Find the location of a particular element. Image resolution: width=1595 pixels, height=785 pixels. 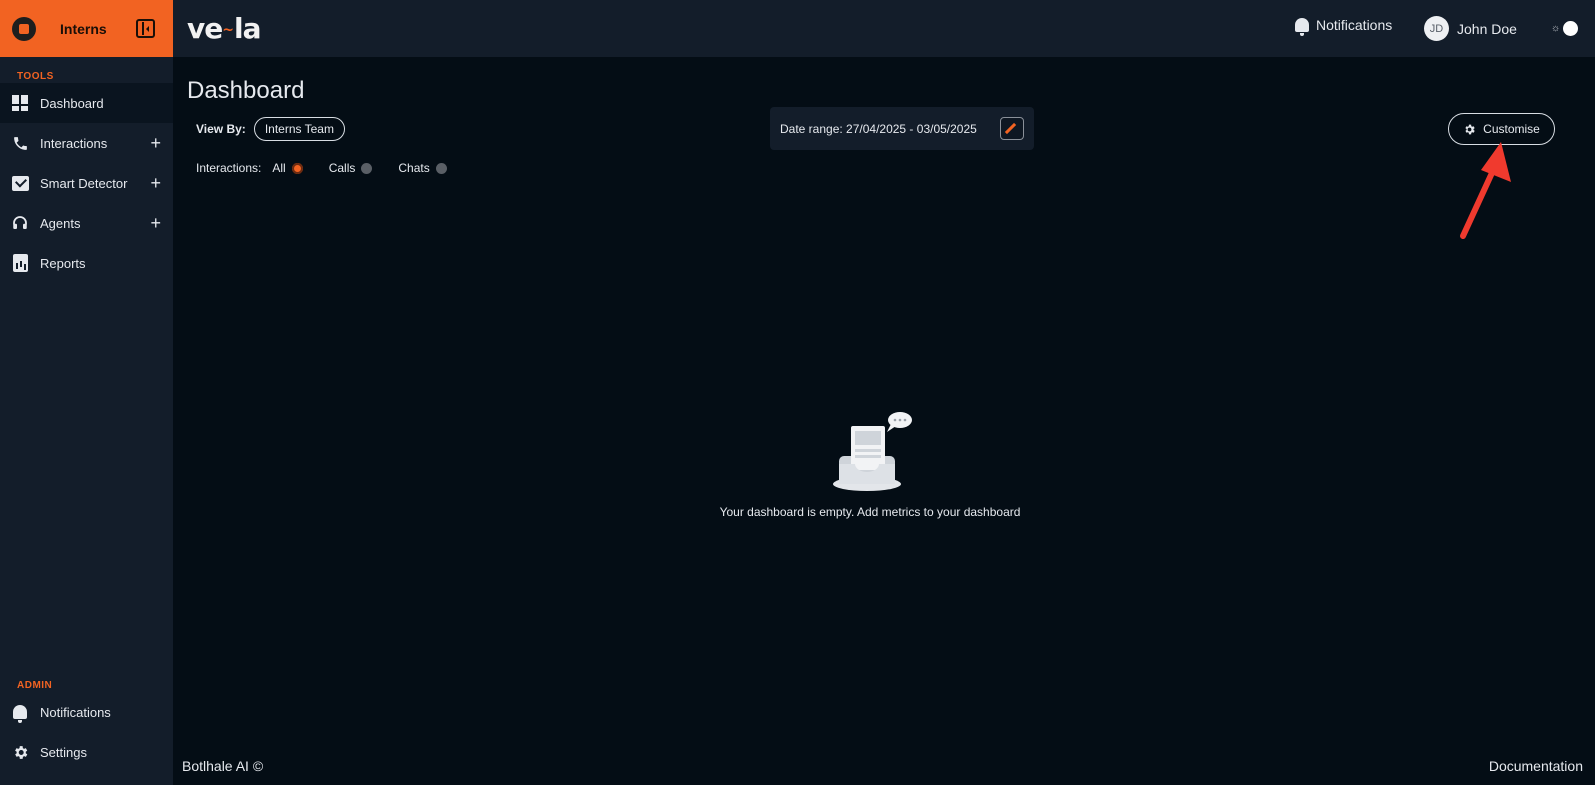

admin-nav: Notifications Settings is located at coordinates (86, 732).